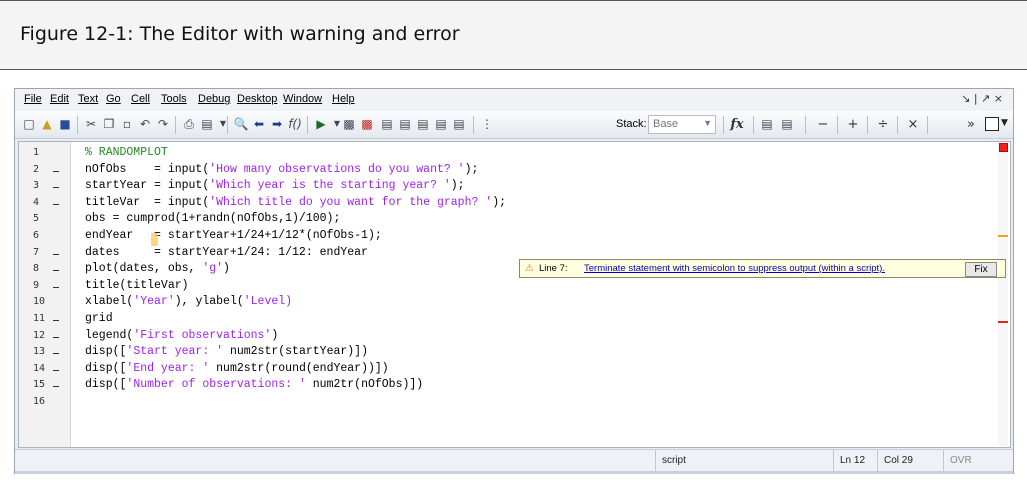 This screenshot has width=1027, height=488. What do you see at coordinates (405, 124) in the screenshot?
I see `step-in-icon: ▤` at bounding box center [405, 124].